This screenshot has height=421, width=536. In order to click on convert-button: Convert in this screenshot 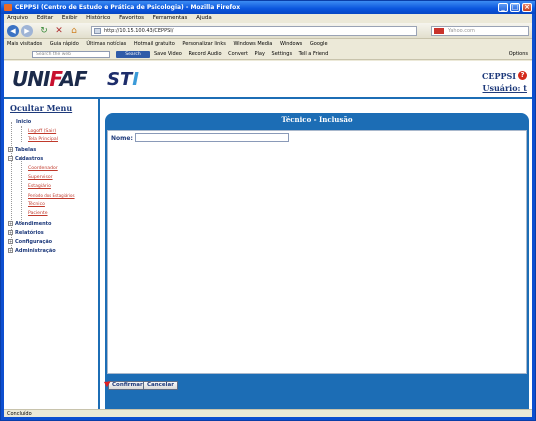, I will do `click(238, 54)`.